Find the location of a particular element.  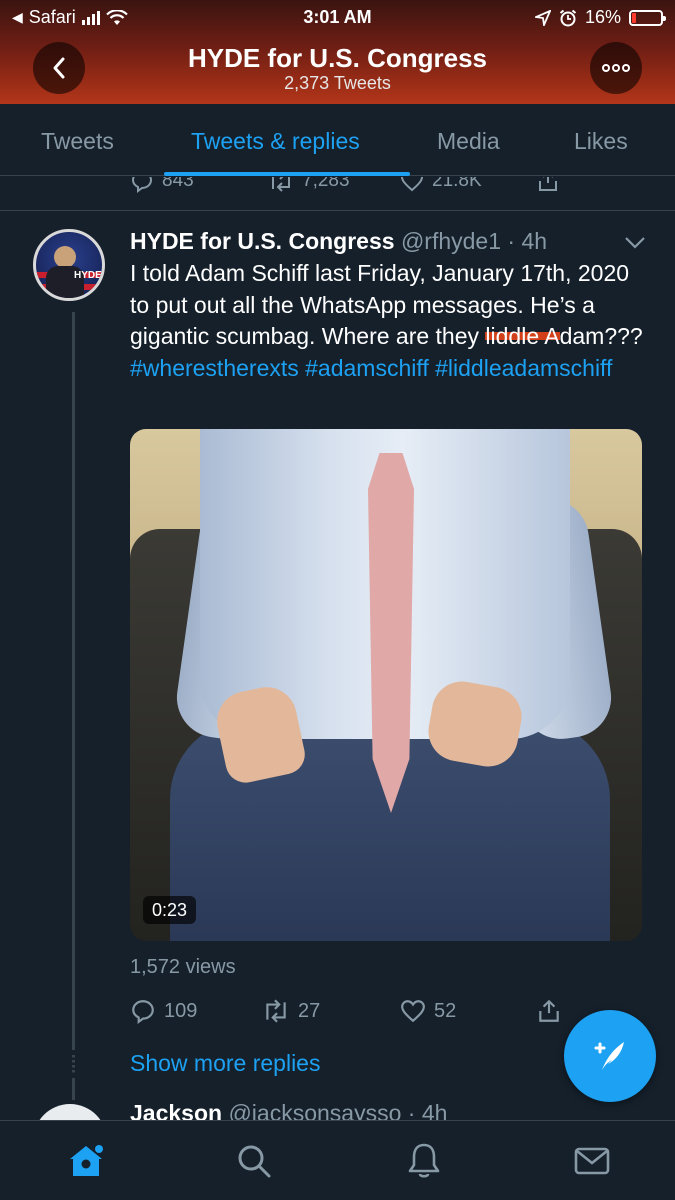

hashtag-link: #liddleadamschiff is located at coordinates (523, 368).